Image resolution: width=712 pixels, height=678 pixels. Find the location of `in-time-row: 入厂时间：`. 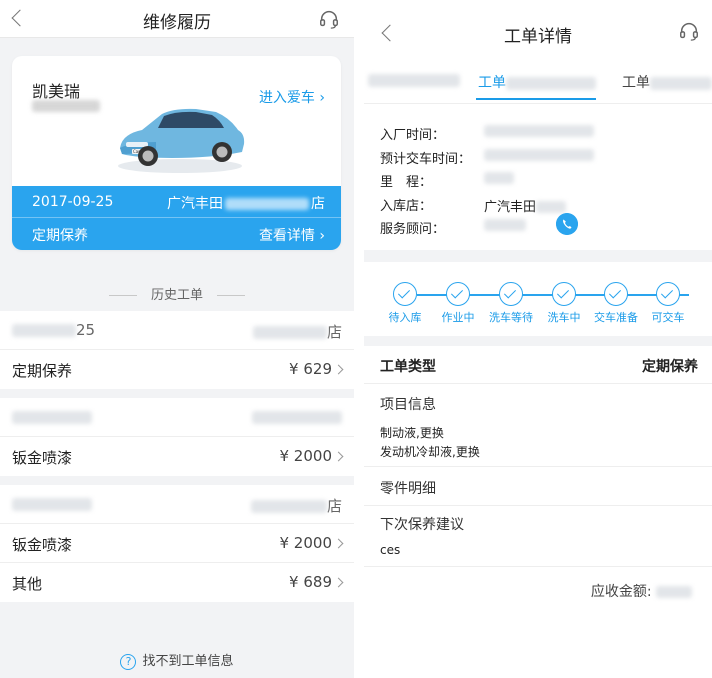

in-time-row: 入厂时间： is located at coordinates (540, 134).